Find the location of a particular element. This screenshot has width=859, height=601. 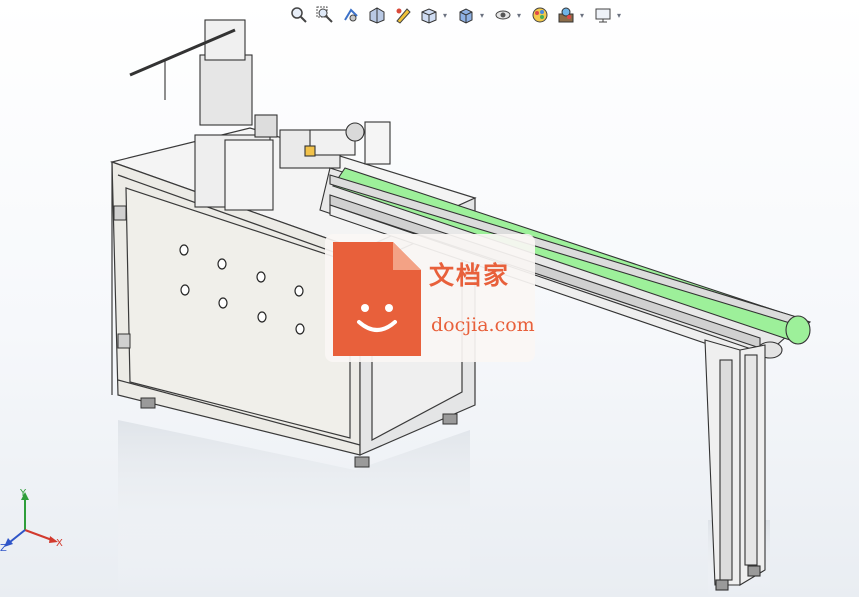

heads-up-view-toolbar: ▾ ▾ ▾ ▾ ▾ is located at coordinates (456, 15).